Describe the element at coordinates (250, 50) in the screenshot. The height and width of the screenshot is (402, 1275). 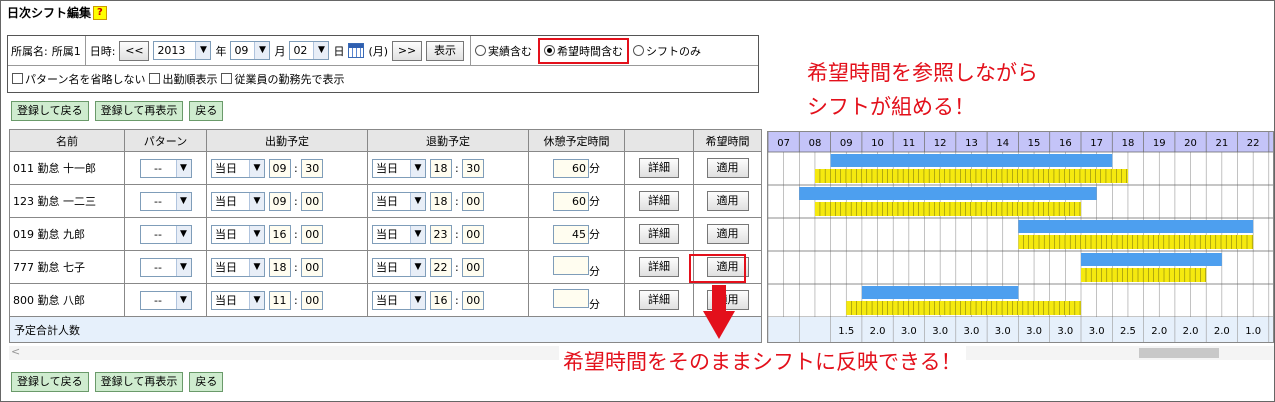
I see `month-select: 09 ▼` at that location.